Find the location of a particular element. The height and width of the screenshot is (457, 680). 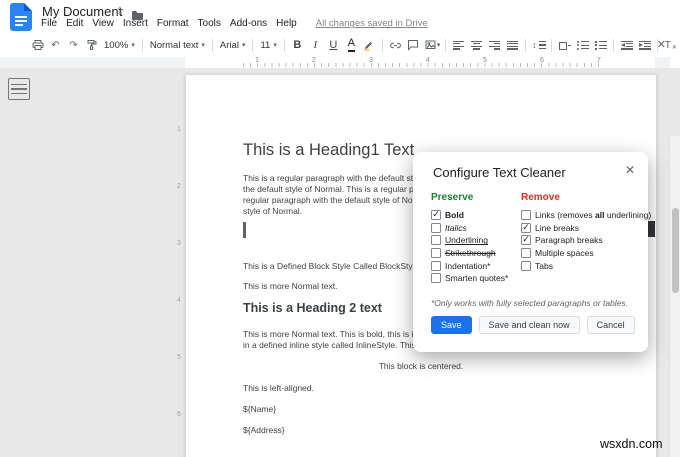

remove-option-tabs: Tabs is located at coordinates (586, 265).